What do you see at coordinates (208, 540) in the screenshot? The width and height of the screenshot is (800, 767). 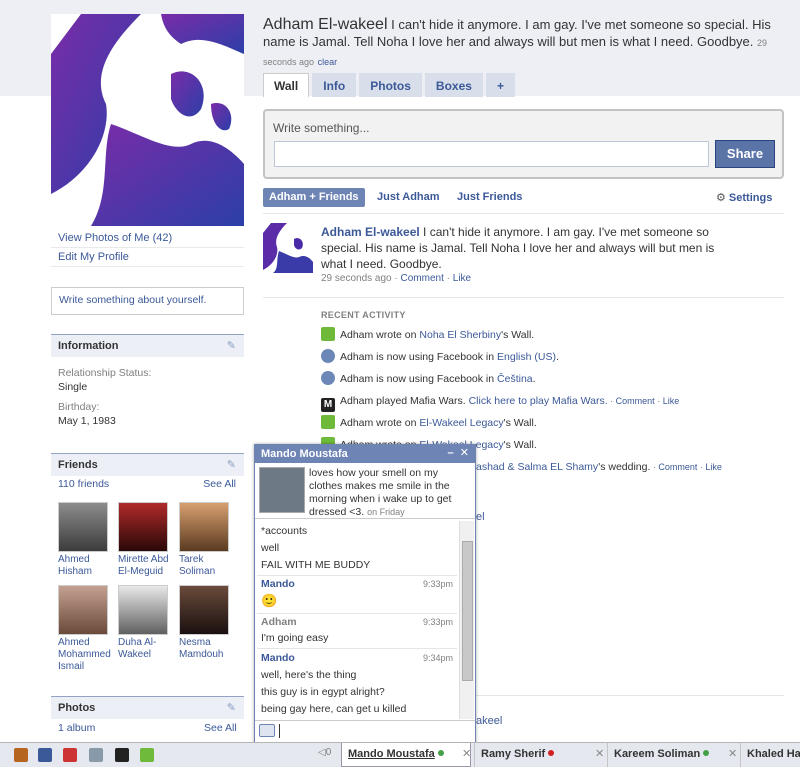 I see `friend-tile: Tarek Soliman` at bounding box center [208, 540].